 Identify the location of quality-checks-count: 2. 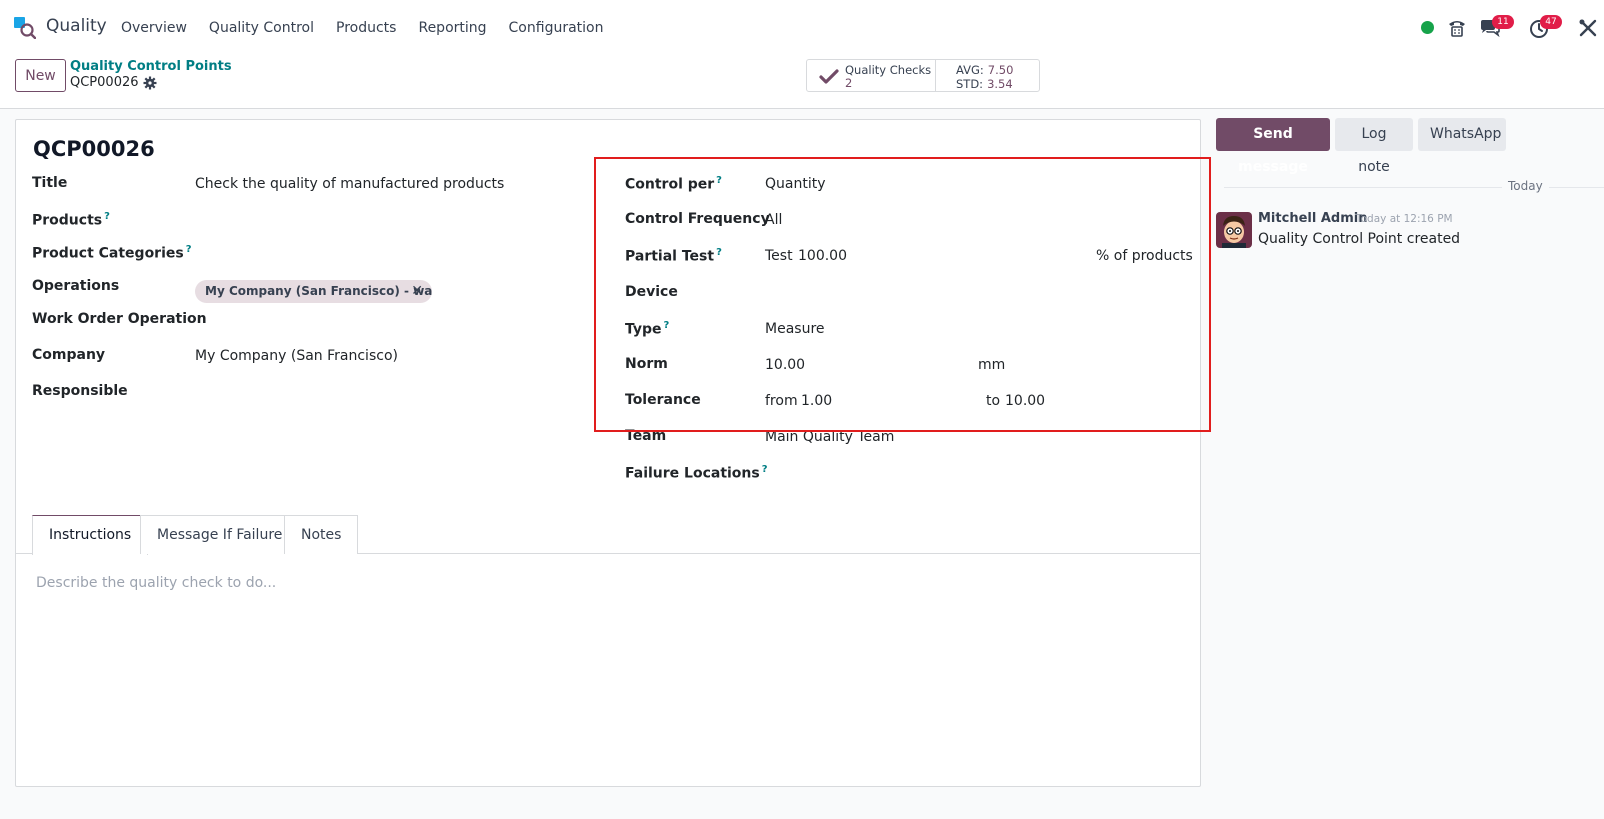
(849, 83).